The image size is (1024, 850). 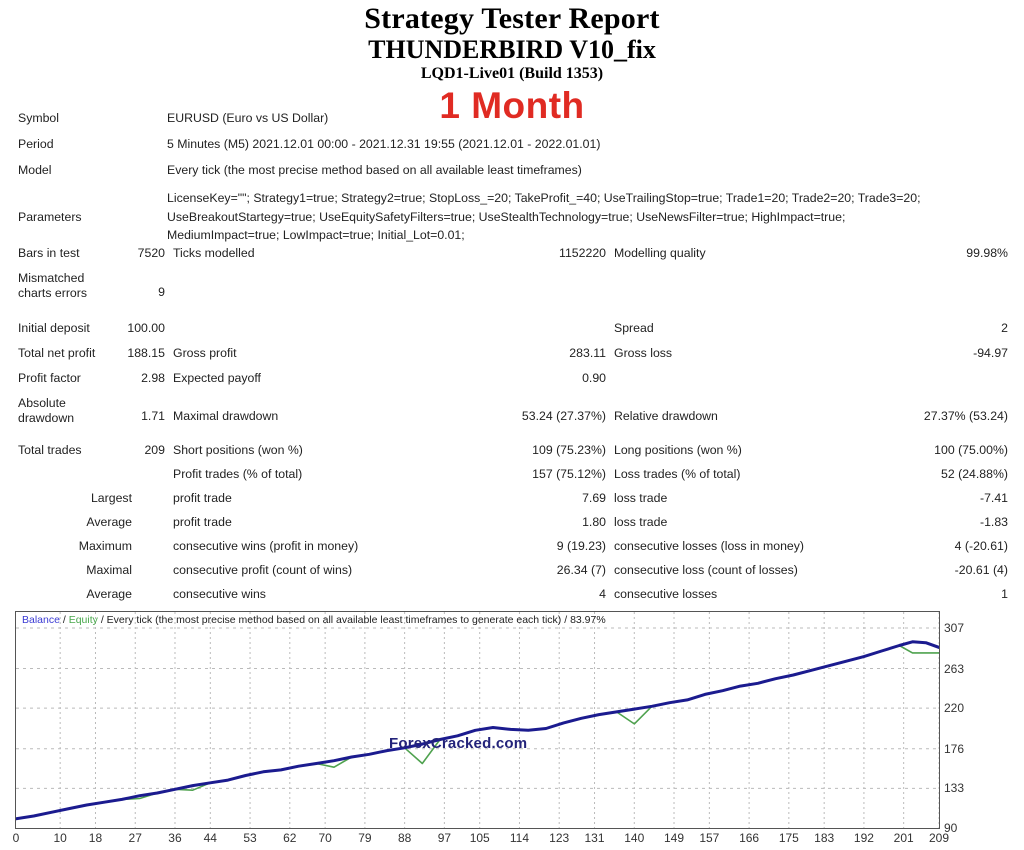 I want to click on symbol-value: EURUSD (Euro vs US Dollar), so click(x=248, y=118).